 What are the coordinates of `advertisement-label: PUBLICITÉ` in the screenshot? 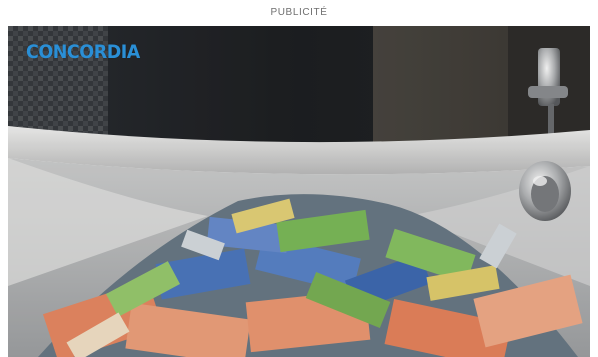 It's located at (299, 12).